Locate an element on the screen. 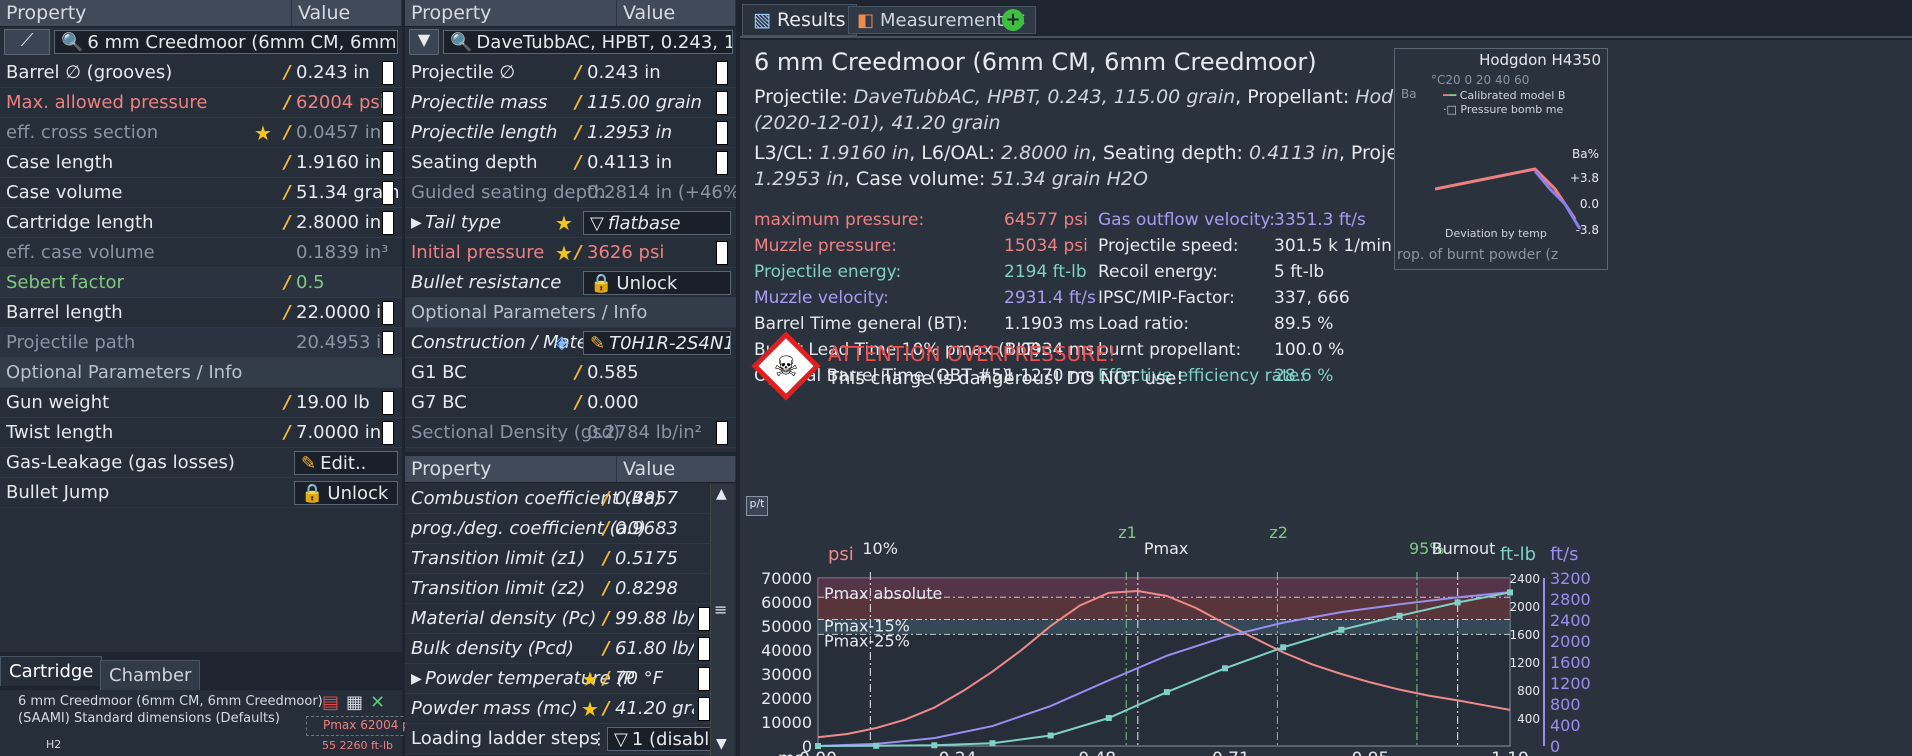 Image resolution: width=1912 pixels, height=756 pixels. left-property-value: 0.5 is located at coordinates (310, 282).